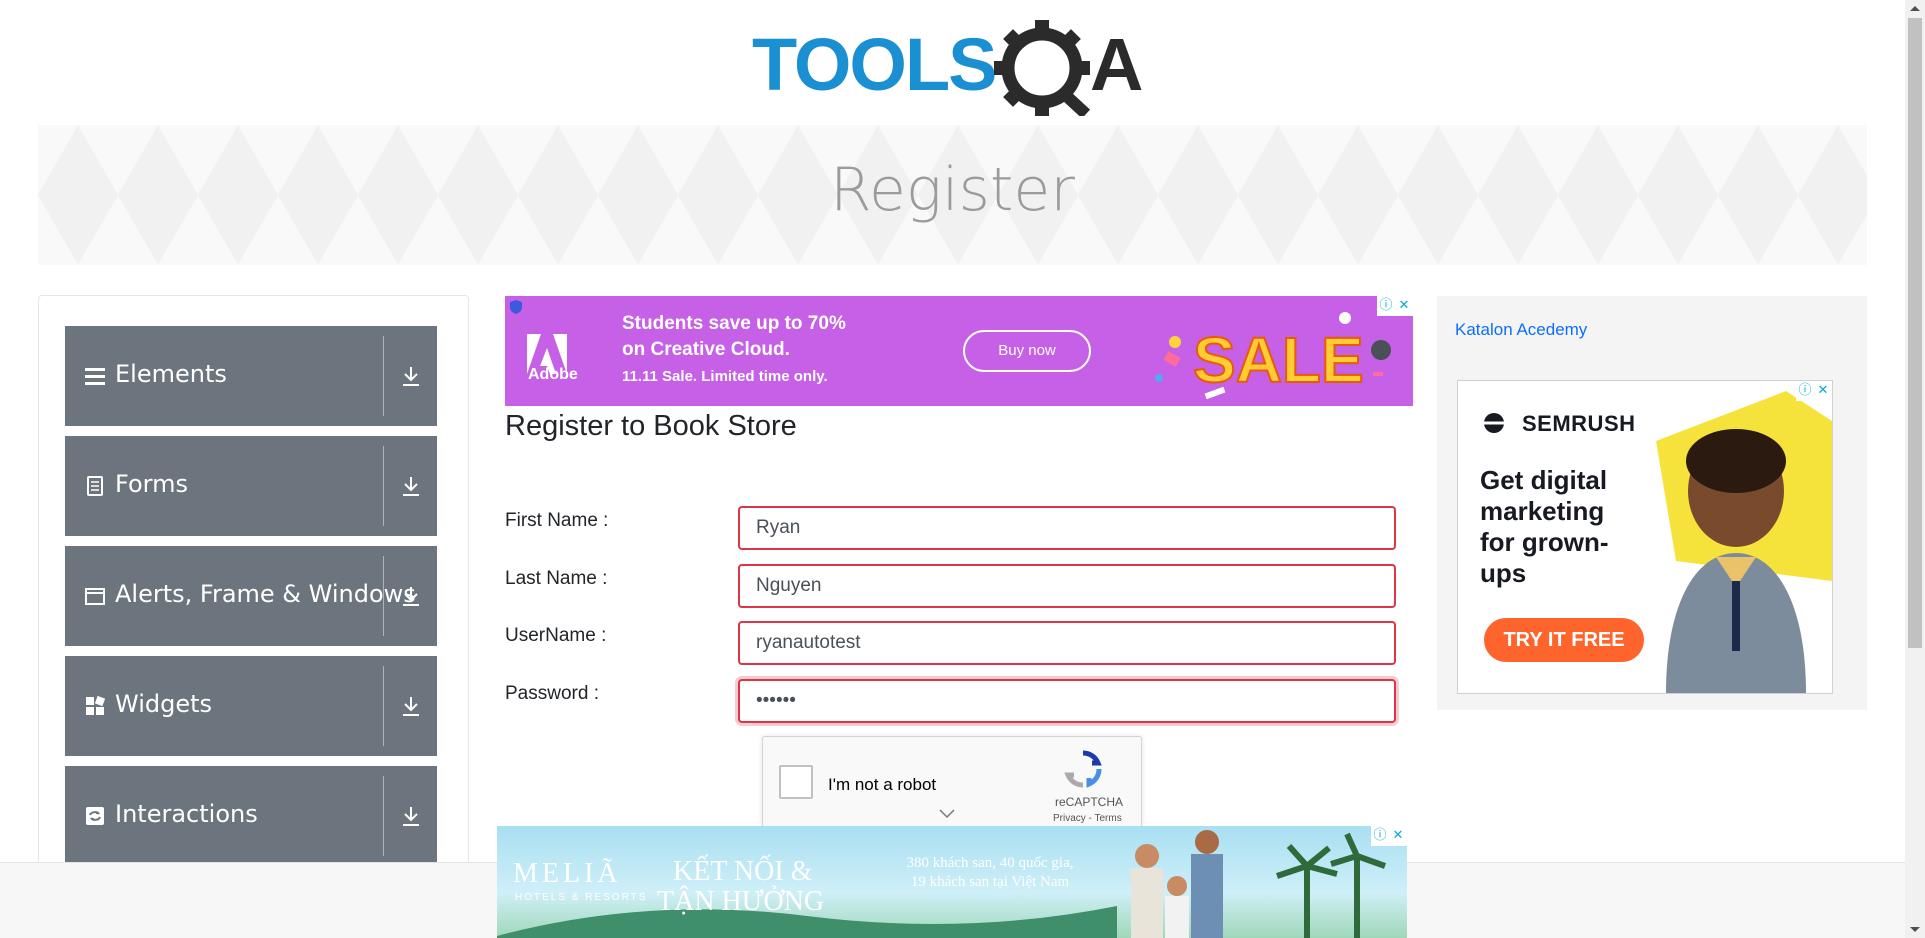 This screenshot has height=938, width=1925. I want to click on svg-text: A, so click(1116, 64).